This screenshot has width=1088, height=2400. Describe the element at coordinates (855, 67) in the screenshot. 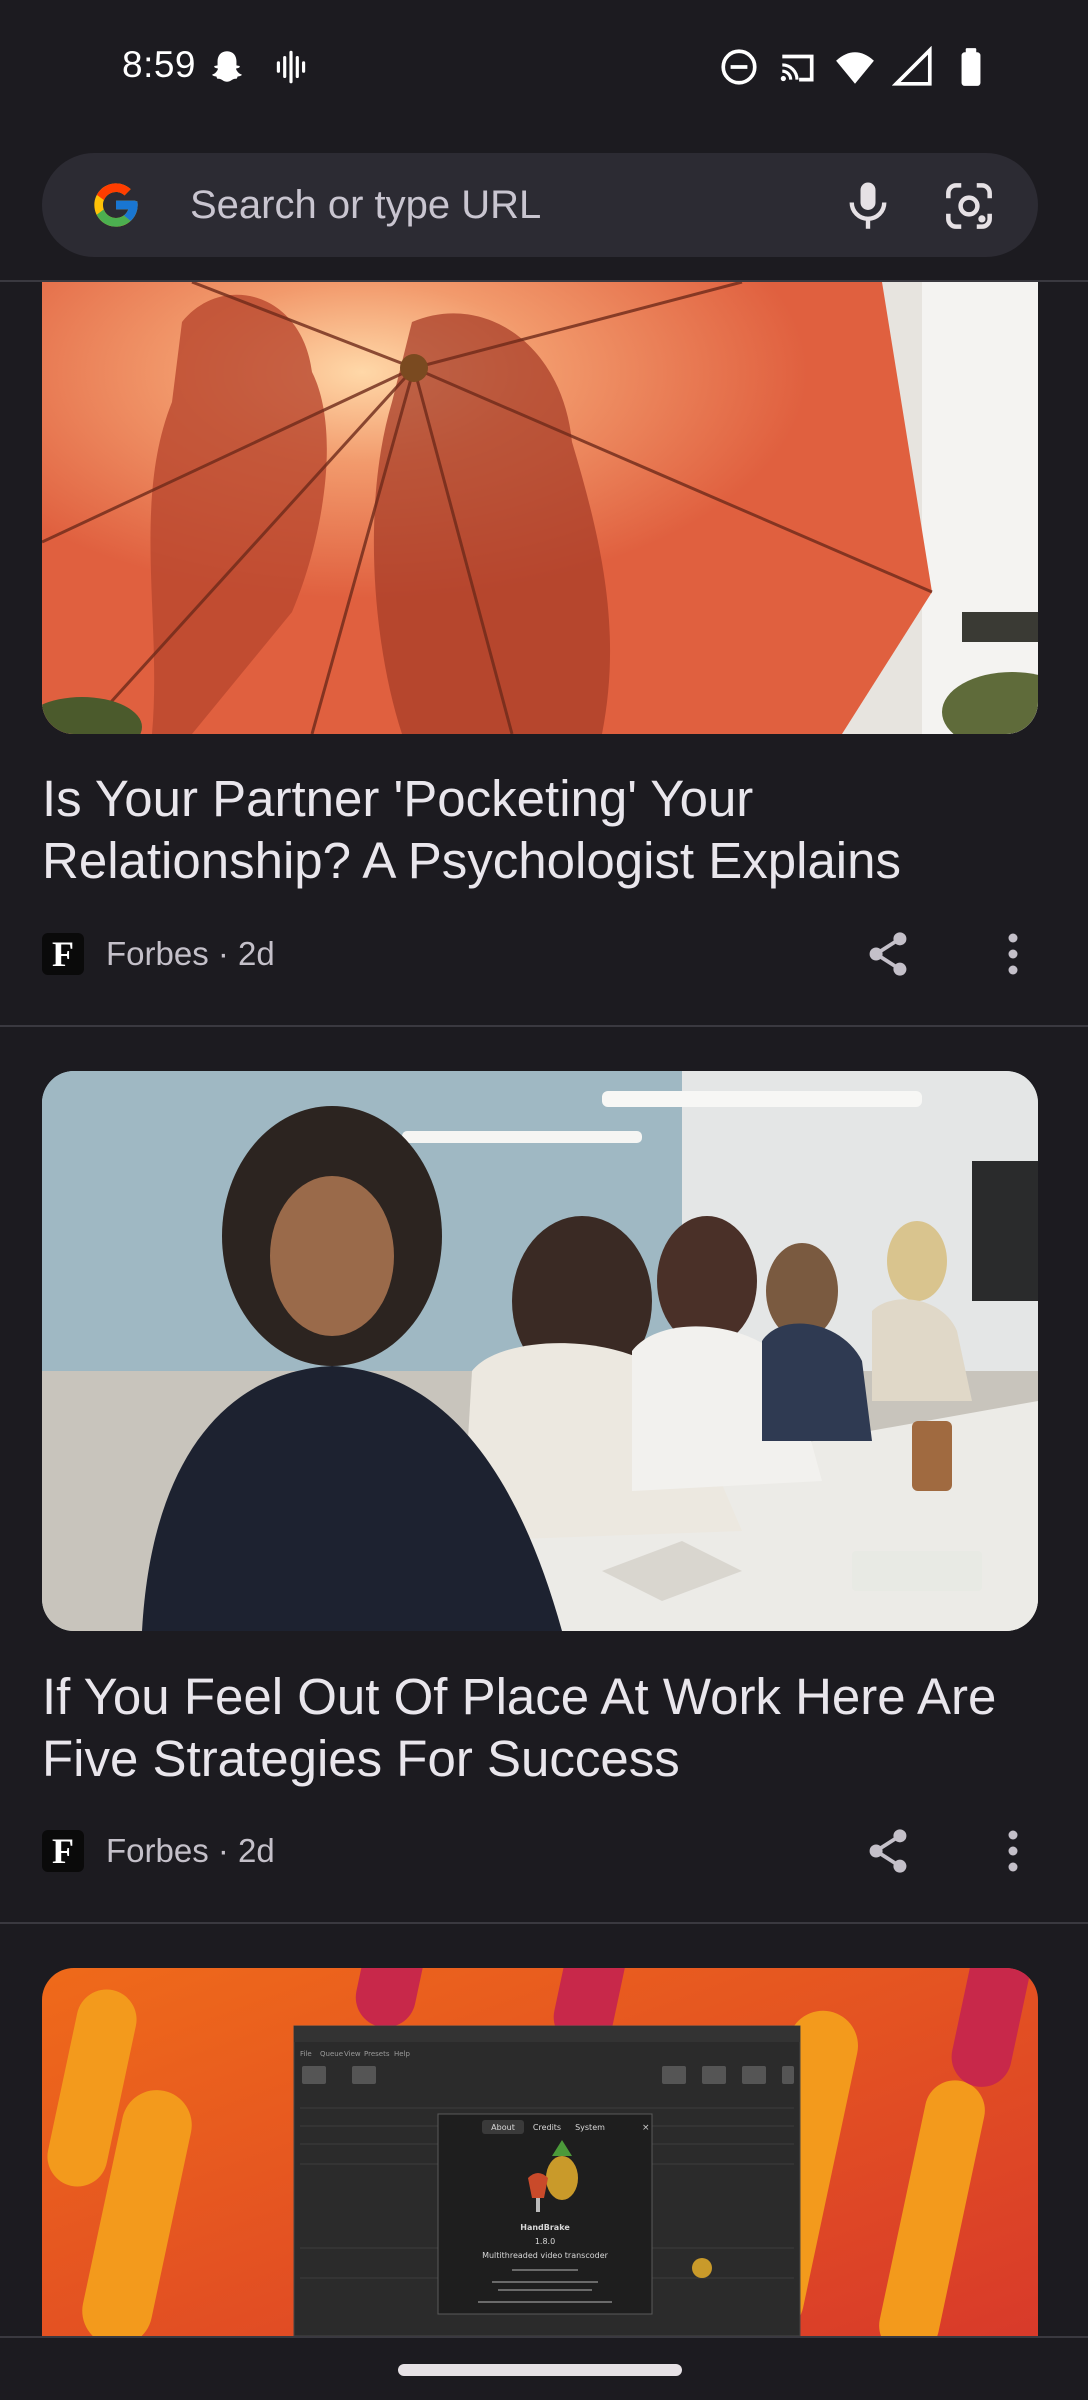

I see `wifi-icon` at that location.